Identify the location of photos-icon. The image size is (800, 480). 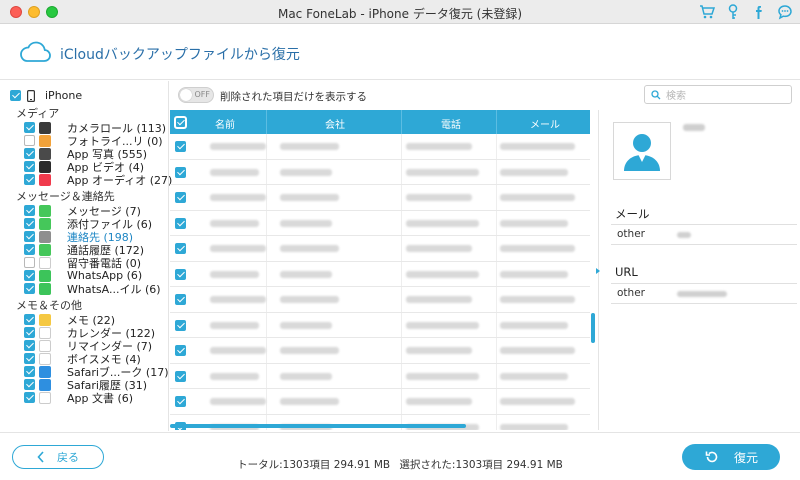
(45, 140).